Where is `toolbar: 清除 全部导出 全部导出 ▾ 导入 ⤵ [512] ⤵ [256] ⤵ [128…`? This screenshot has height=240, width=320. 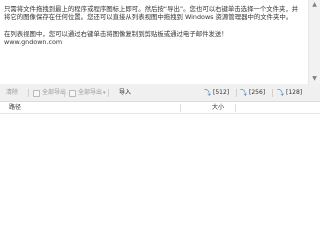
toolbar: 清除 全部导出 全部导出 ▾ 导入 ⤵ [512] ⤵ [256] ⤵ [128… is located at coordinates (160, 93).